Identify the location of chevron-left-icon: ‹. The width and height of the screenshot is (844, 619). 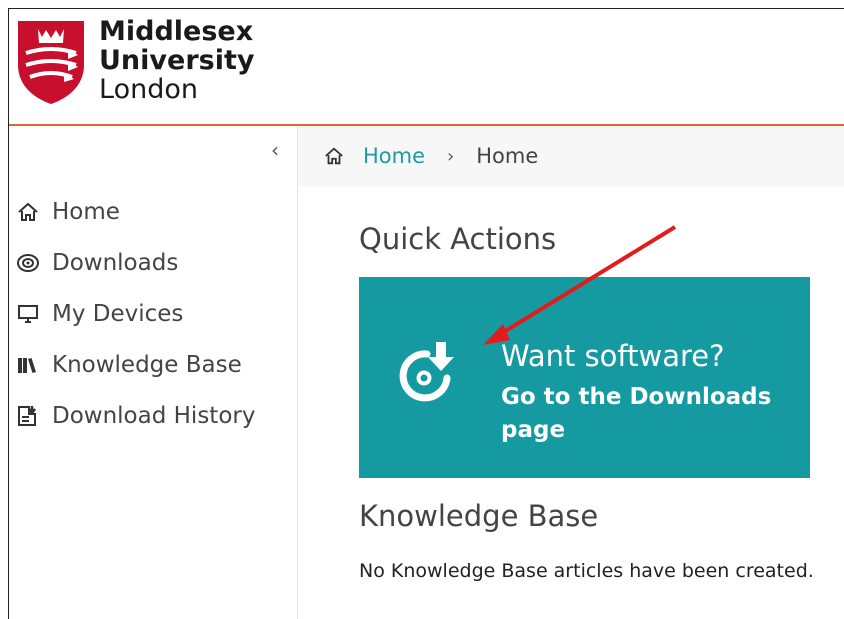
(275, 150).